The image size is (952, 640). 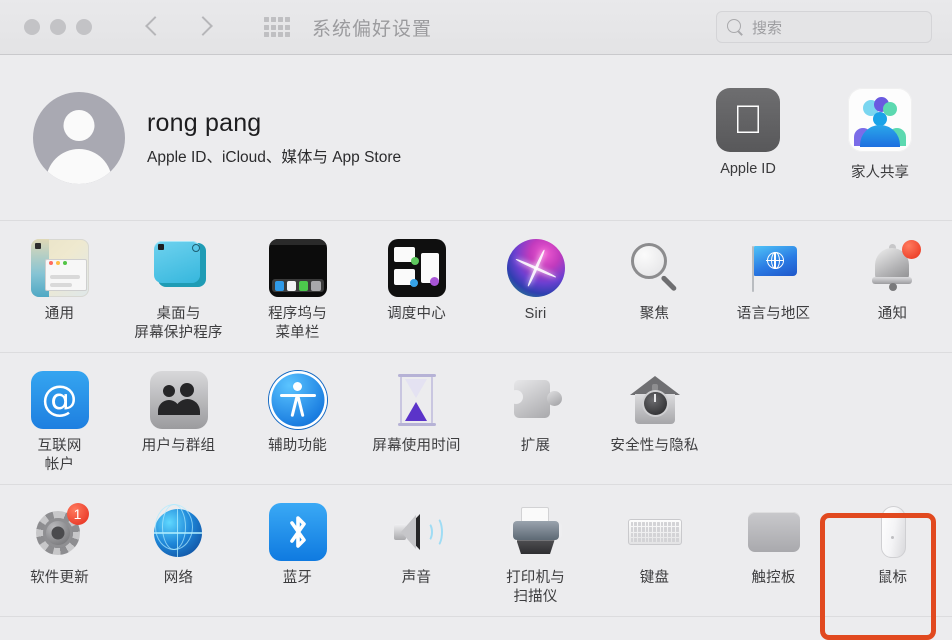 I want to click on printers-scanners-icon, so click(x=536, y=532).